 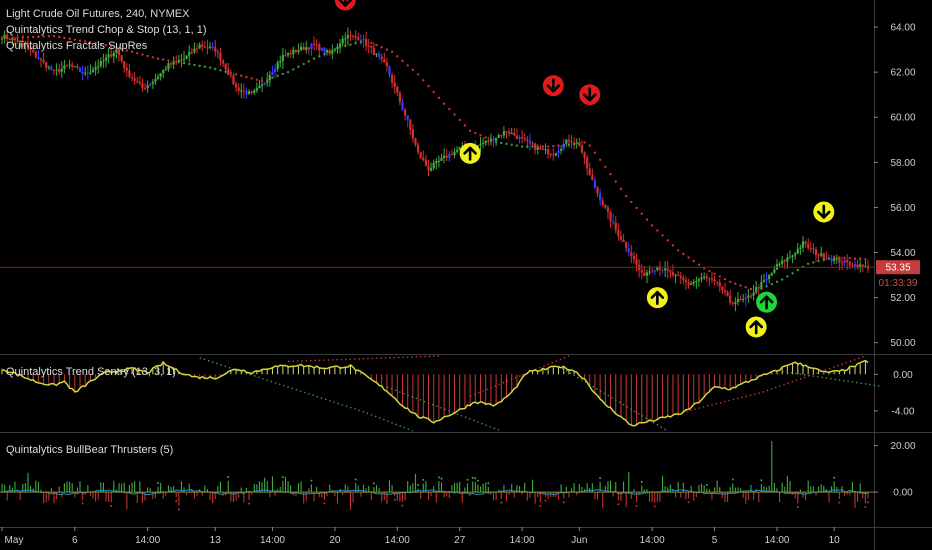 I want to click on time-tick-label: 20, so click(x=335, y=540).